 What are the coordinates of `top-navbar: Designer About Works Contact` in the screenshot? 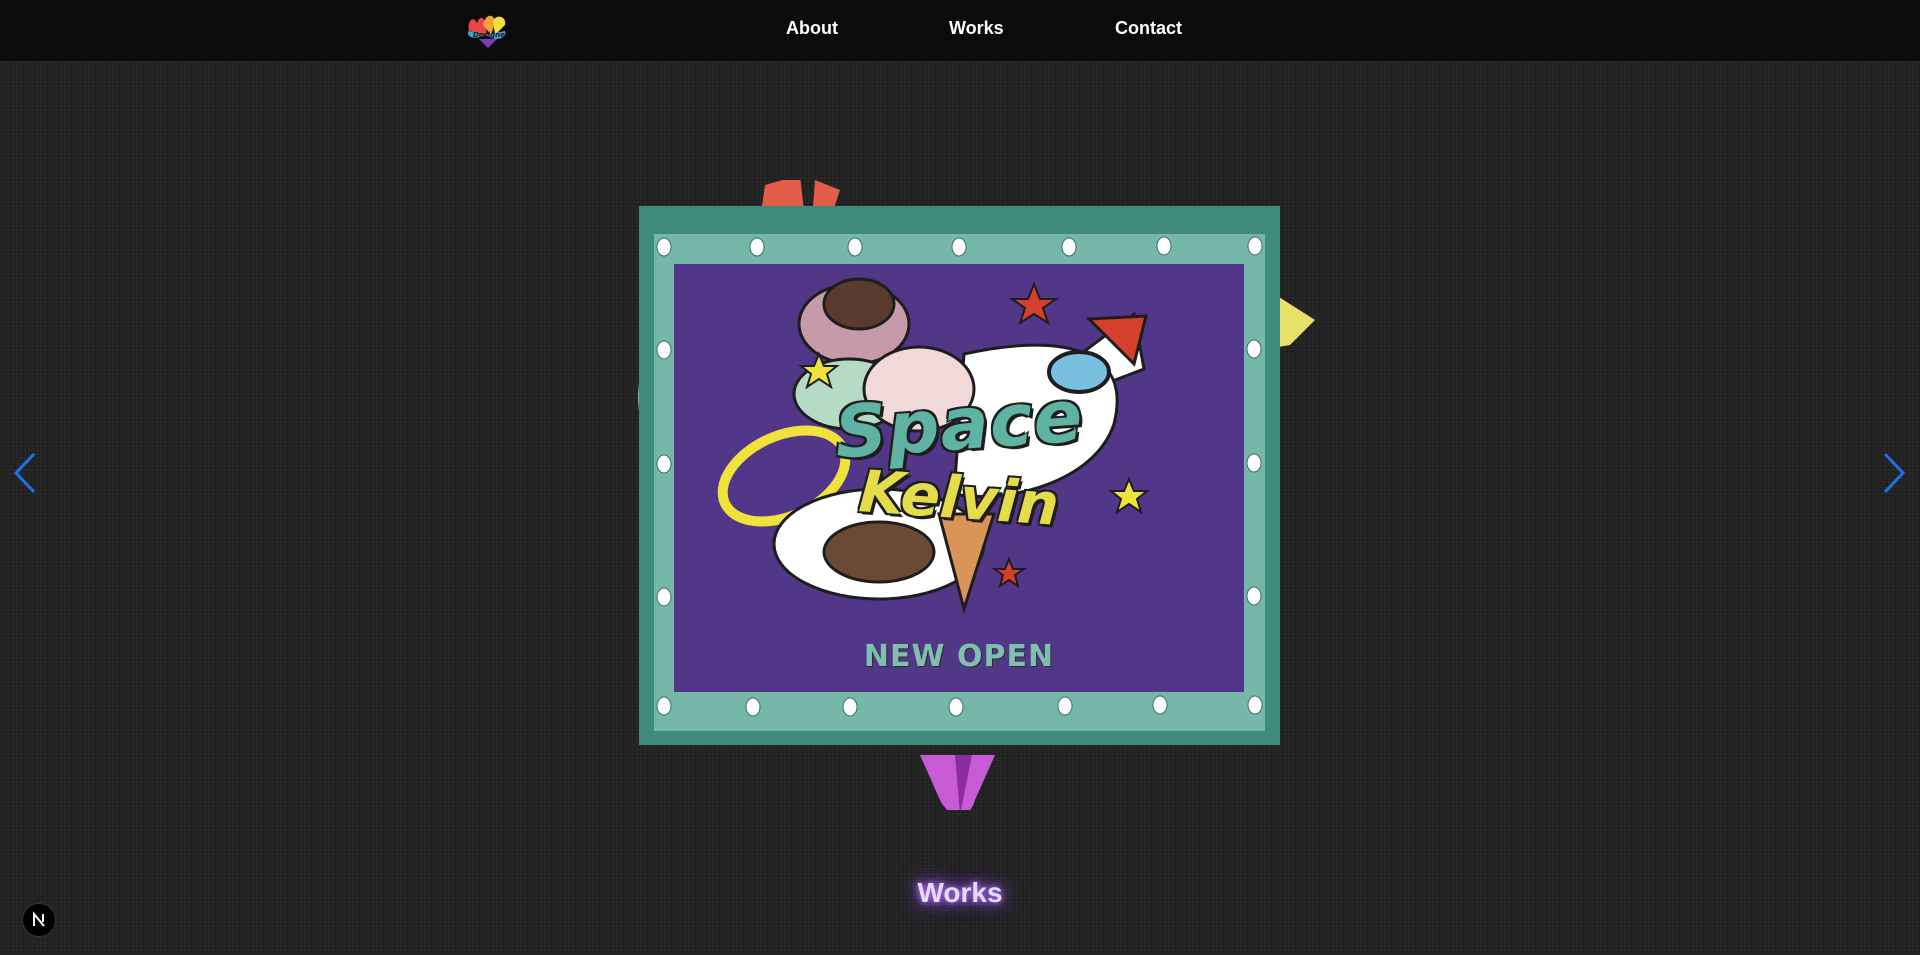 It's located at (960, 30).